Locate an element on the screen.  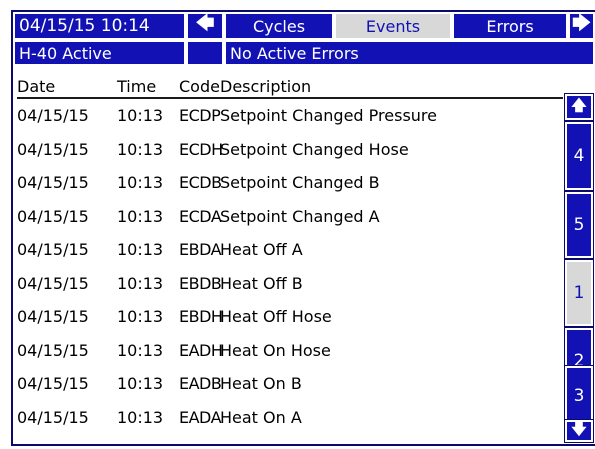
col-header-description: Description is located at coordinates (266, 86).